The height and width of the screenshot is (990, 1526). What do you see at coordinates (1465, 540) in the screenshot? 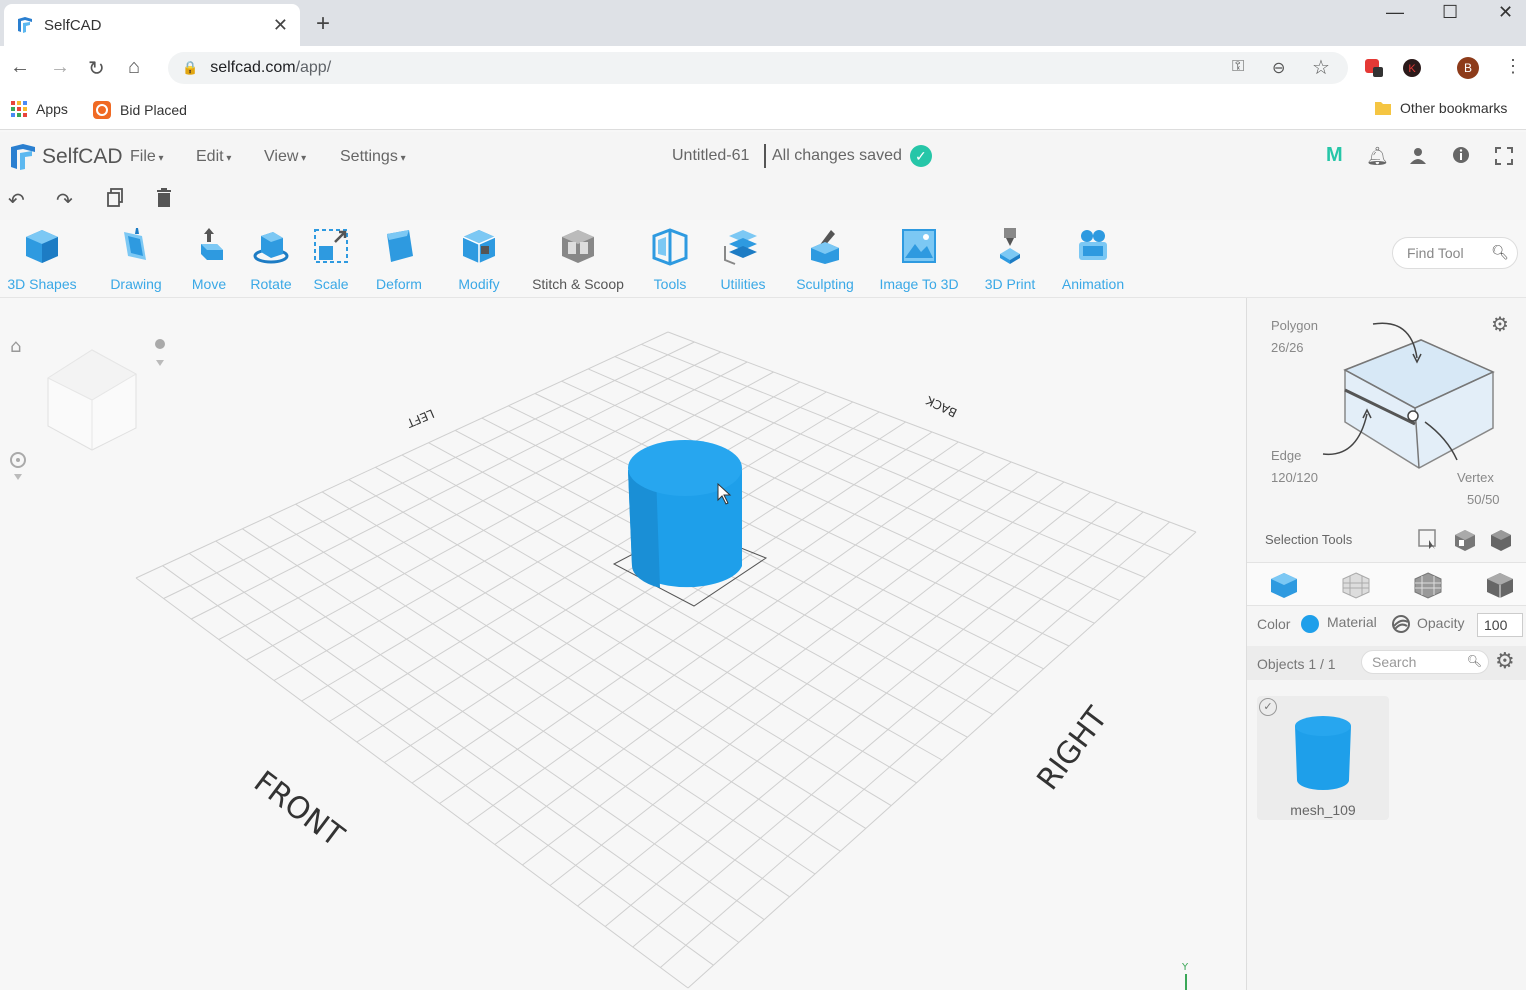
I see `object-select-icon` at bounding box center [1465, 540].